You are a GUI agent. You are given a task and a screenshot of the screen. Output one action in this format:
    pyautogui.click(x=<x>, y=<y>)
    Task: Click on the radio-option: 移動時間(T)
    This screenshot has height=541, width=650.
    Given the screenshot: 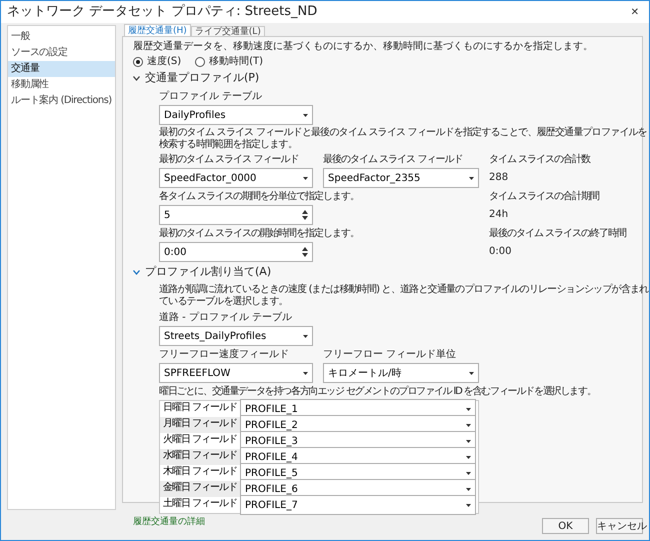 What is the action you would take?
    pyautogui.click(x=229, y=61)
    